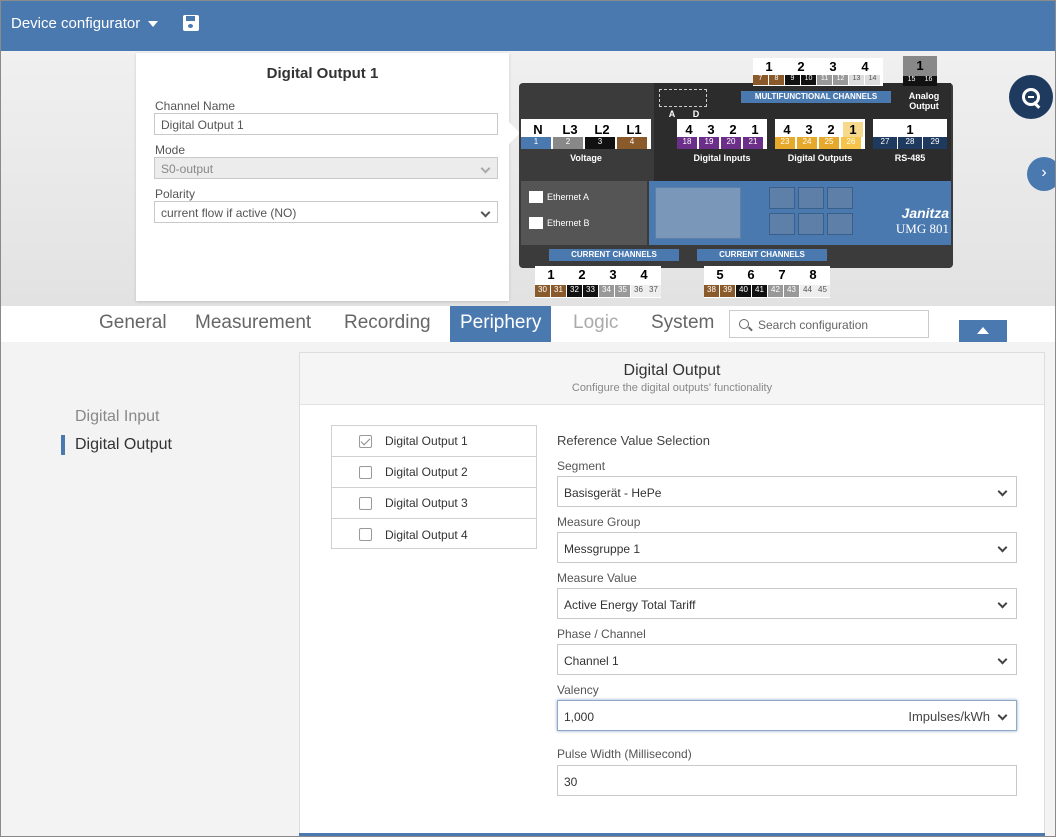 The height and width of the screenshot is (837, 1056). What do you see at coordinates (590, 291) in the screenshot?
I see `terminal-number: 33` at bounding box center [590, 291].